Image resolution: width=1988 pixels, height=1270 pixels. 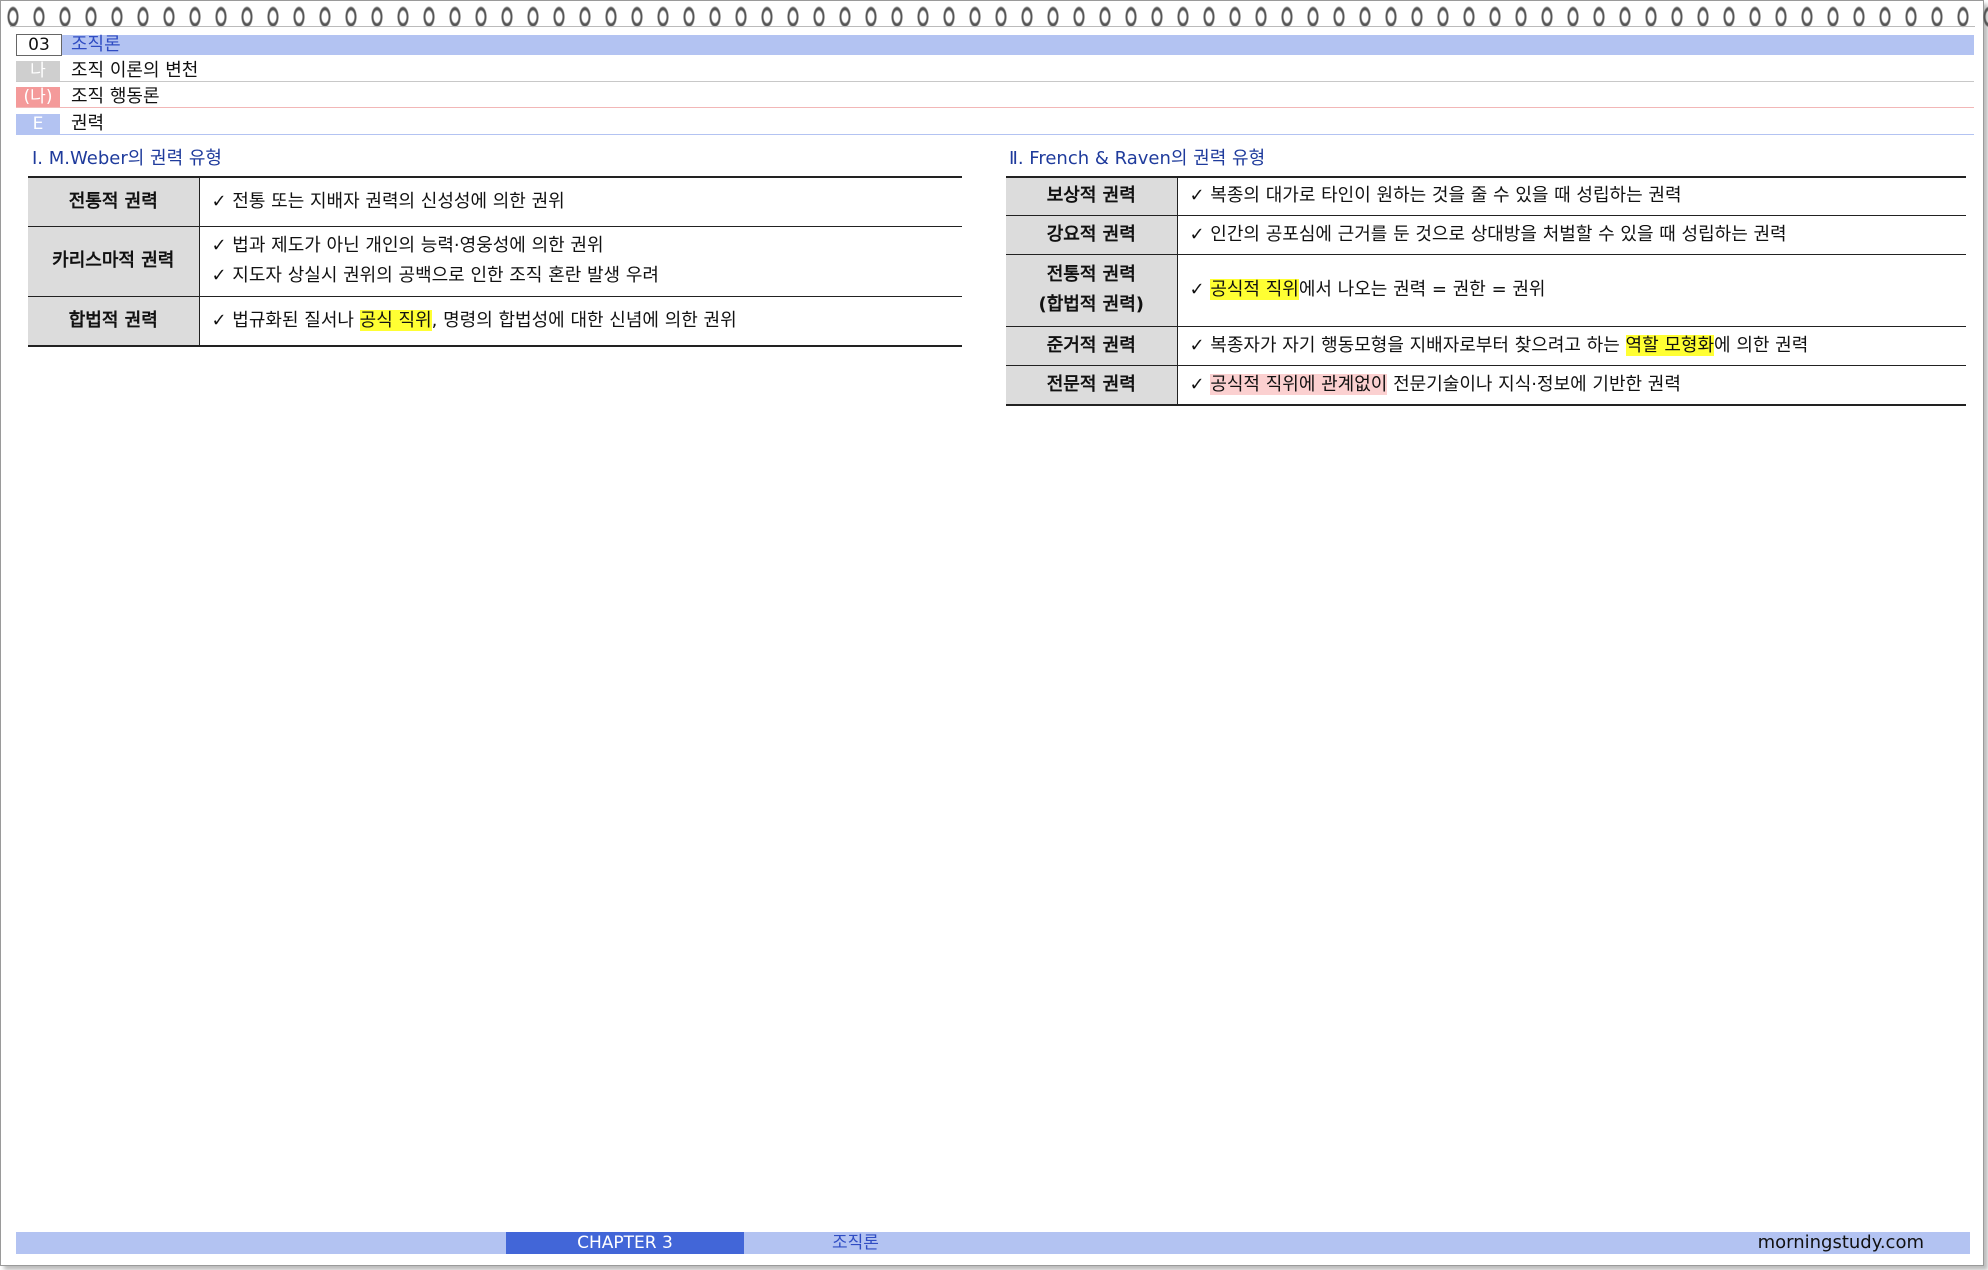 I want to click on table-row: 전통적 권력 ✓ 전통 또는 지배자 권력의 신성성에 의한 권위, so click(x=495, y=201).